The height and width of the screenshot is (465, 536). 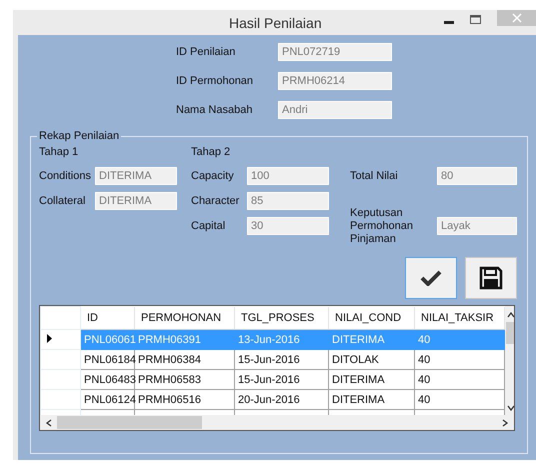 I want to click on save-button, so click(x=491, y=278).